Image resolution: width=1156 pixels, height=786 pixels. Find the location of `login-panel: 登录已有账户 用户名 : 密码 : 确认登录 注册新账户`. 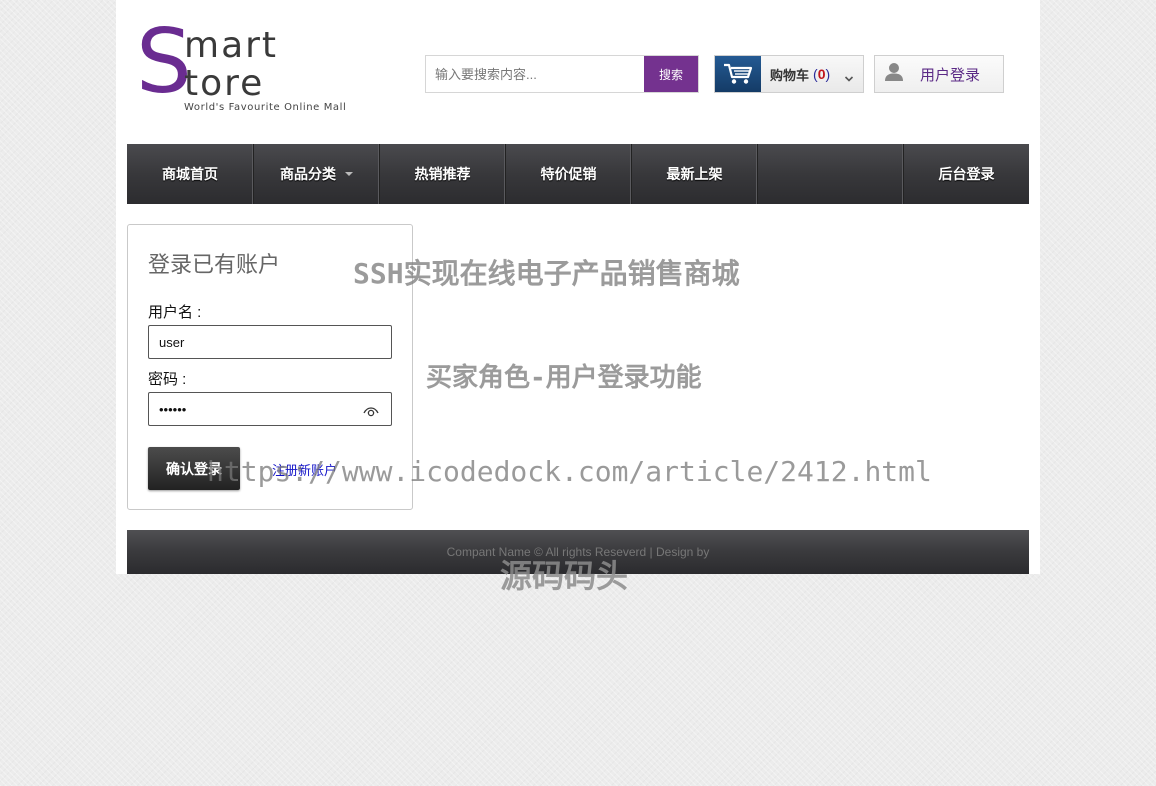

login-panel: 登录已有账户 用户名 : 密码 : 确认登录 注册新账户 is located at coordinates (270, 367).